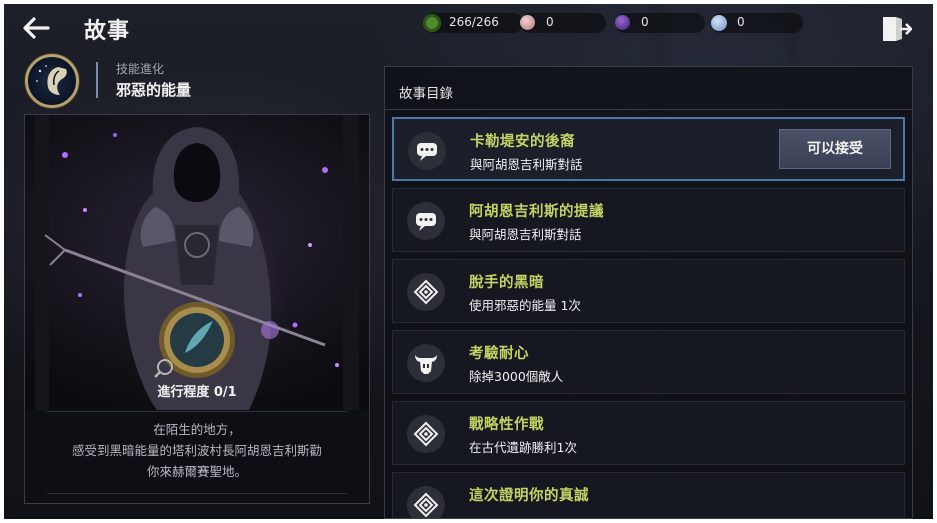 The width and height of the screenshot is (937, 523). What do you see at coordinates (506, 425) in the screenshot?
I see `quest-title: 戰略性作戰` at bounding box center [506, 425].